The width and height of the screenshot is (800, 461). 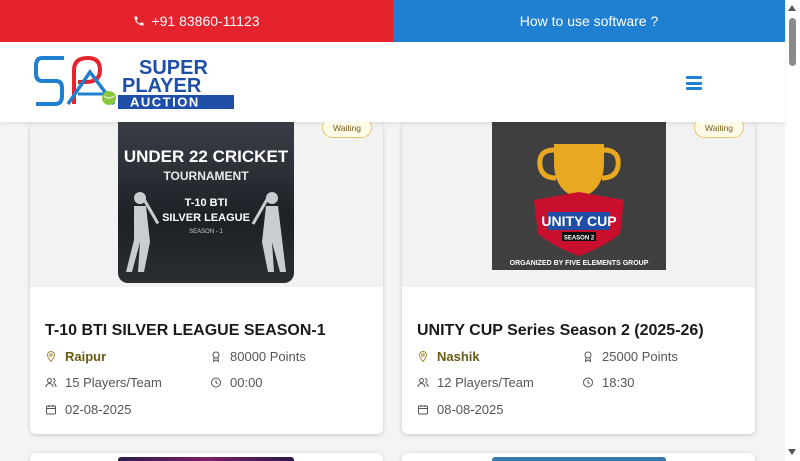 I want to click on top-bar: +91 83860-11123 How to use software ?, so click(x=392, y=21).